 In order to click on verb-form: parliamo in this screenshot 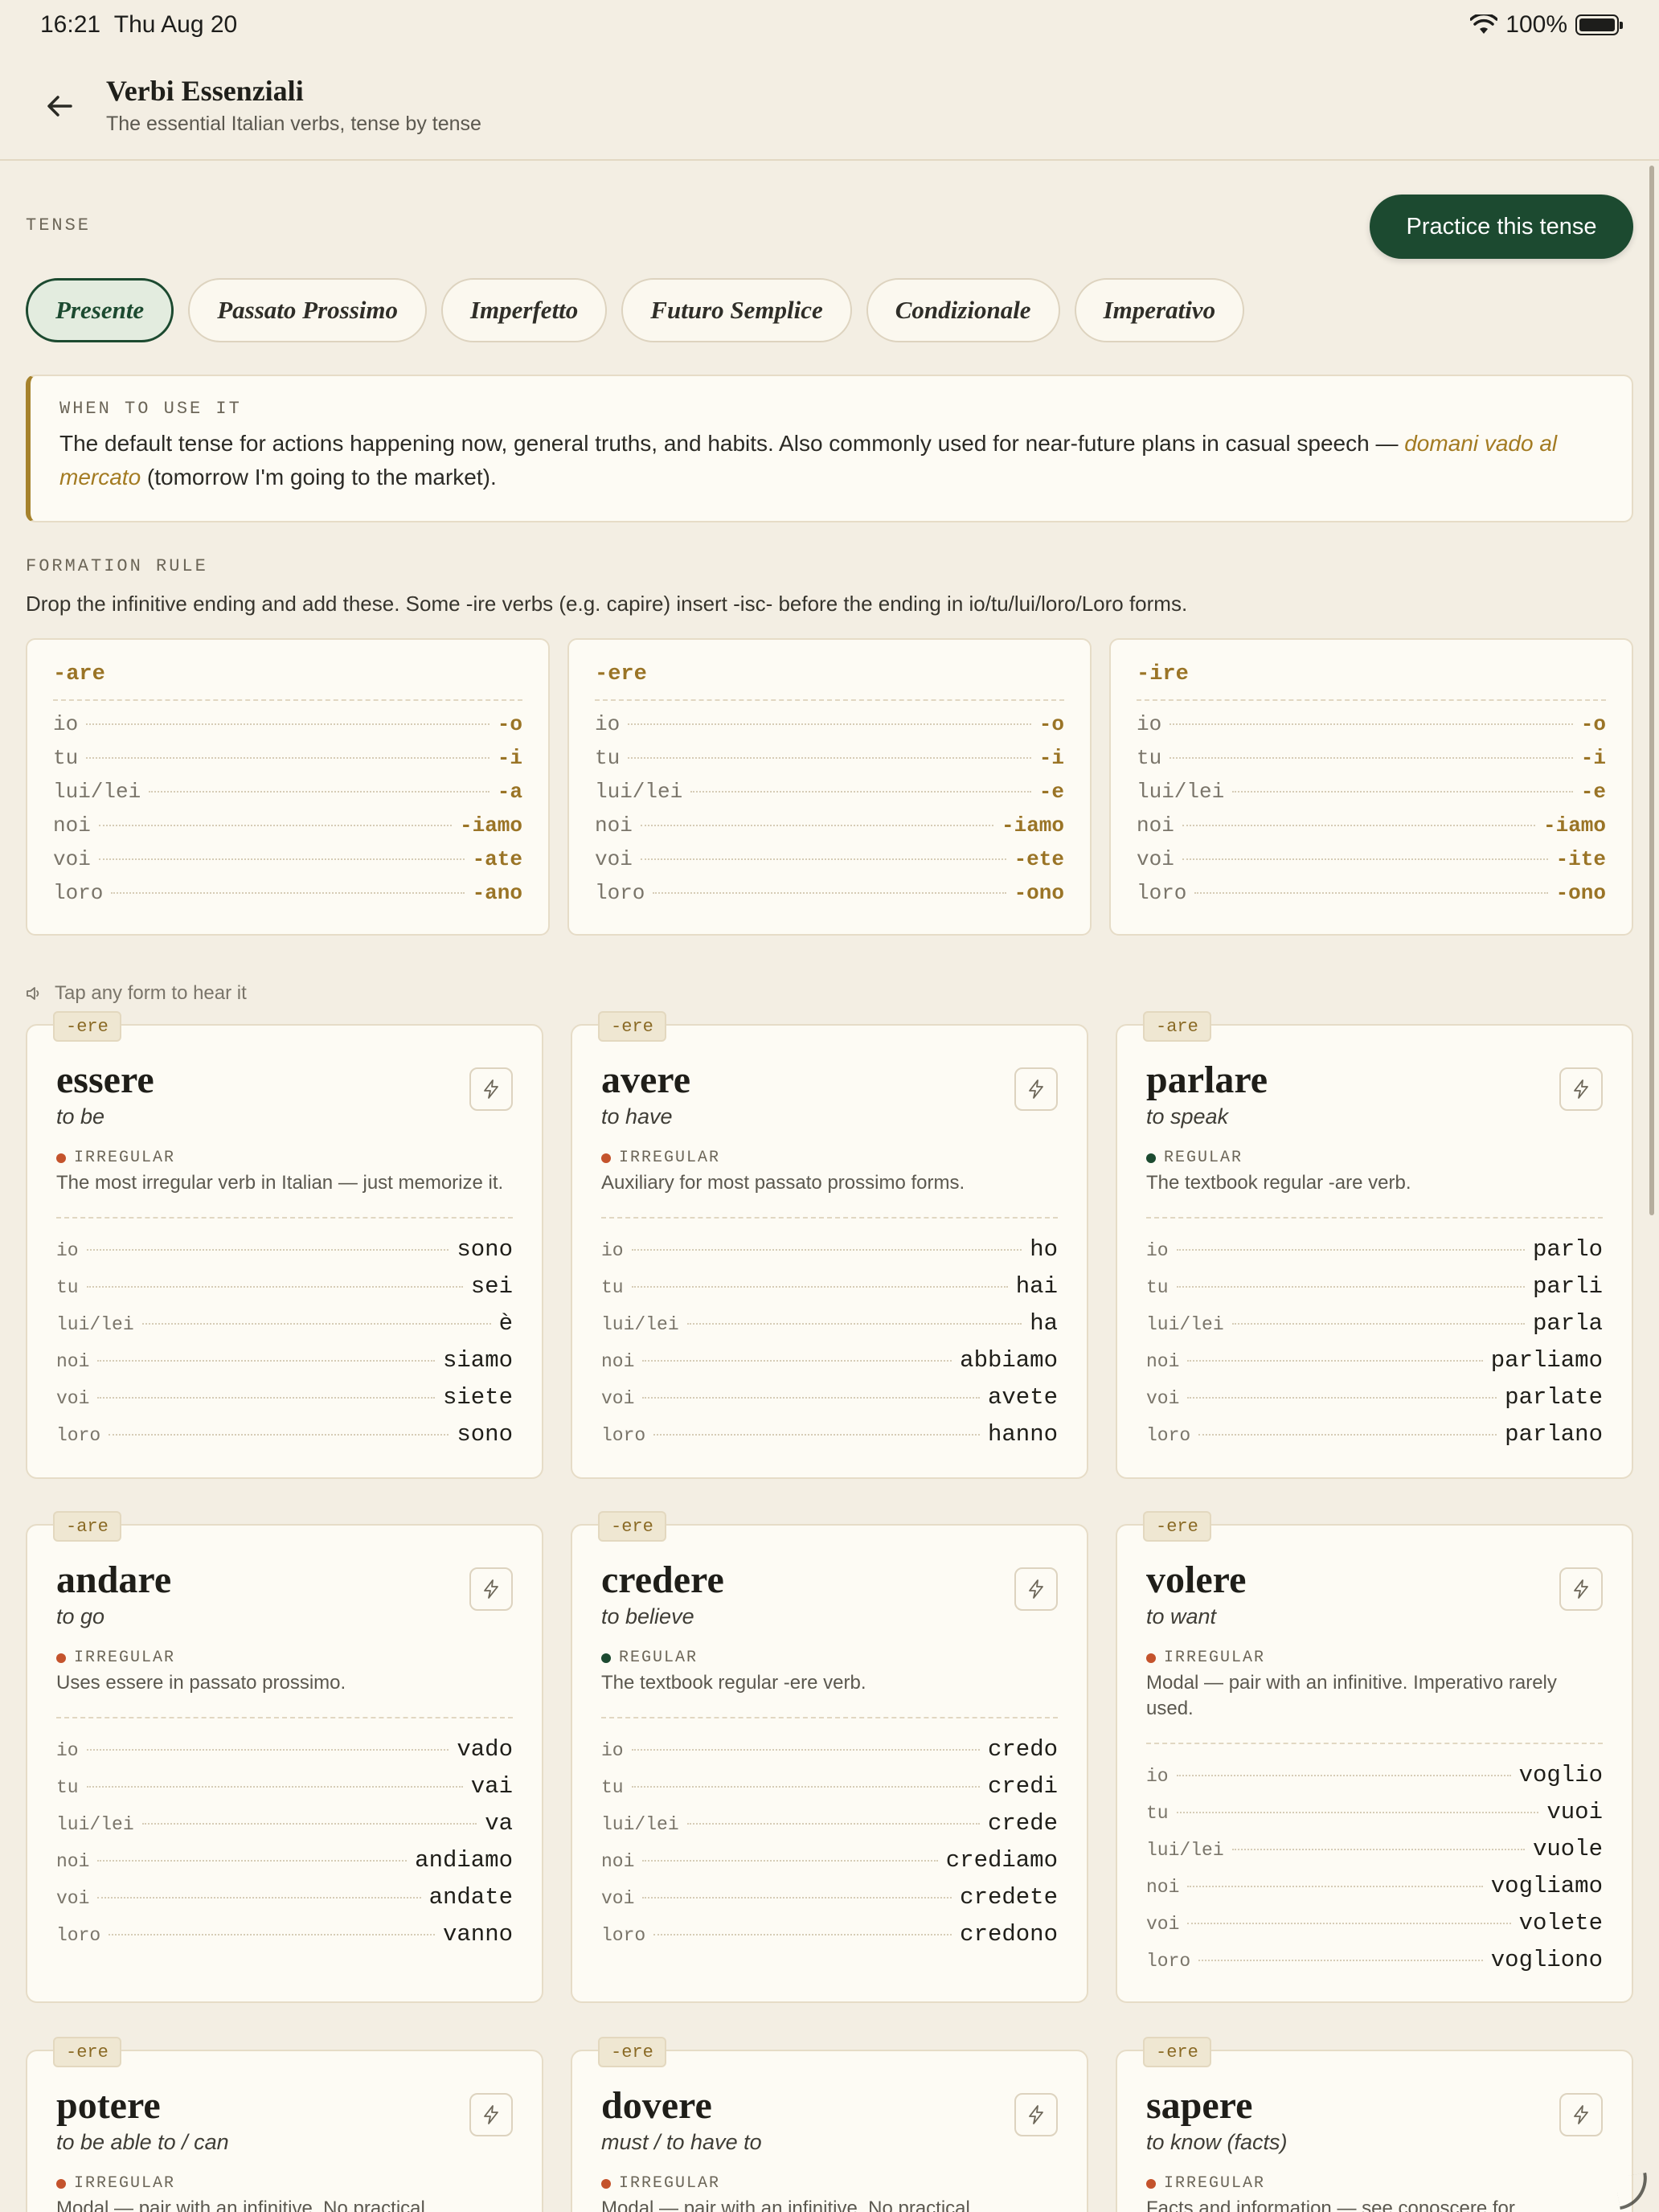, I will do `click(1547, 1360)`.